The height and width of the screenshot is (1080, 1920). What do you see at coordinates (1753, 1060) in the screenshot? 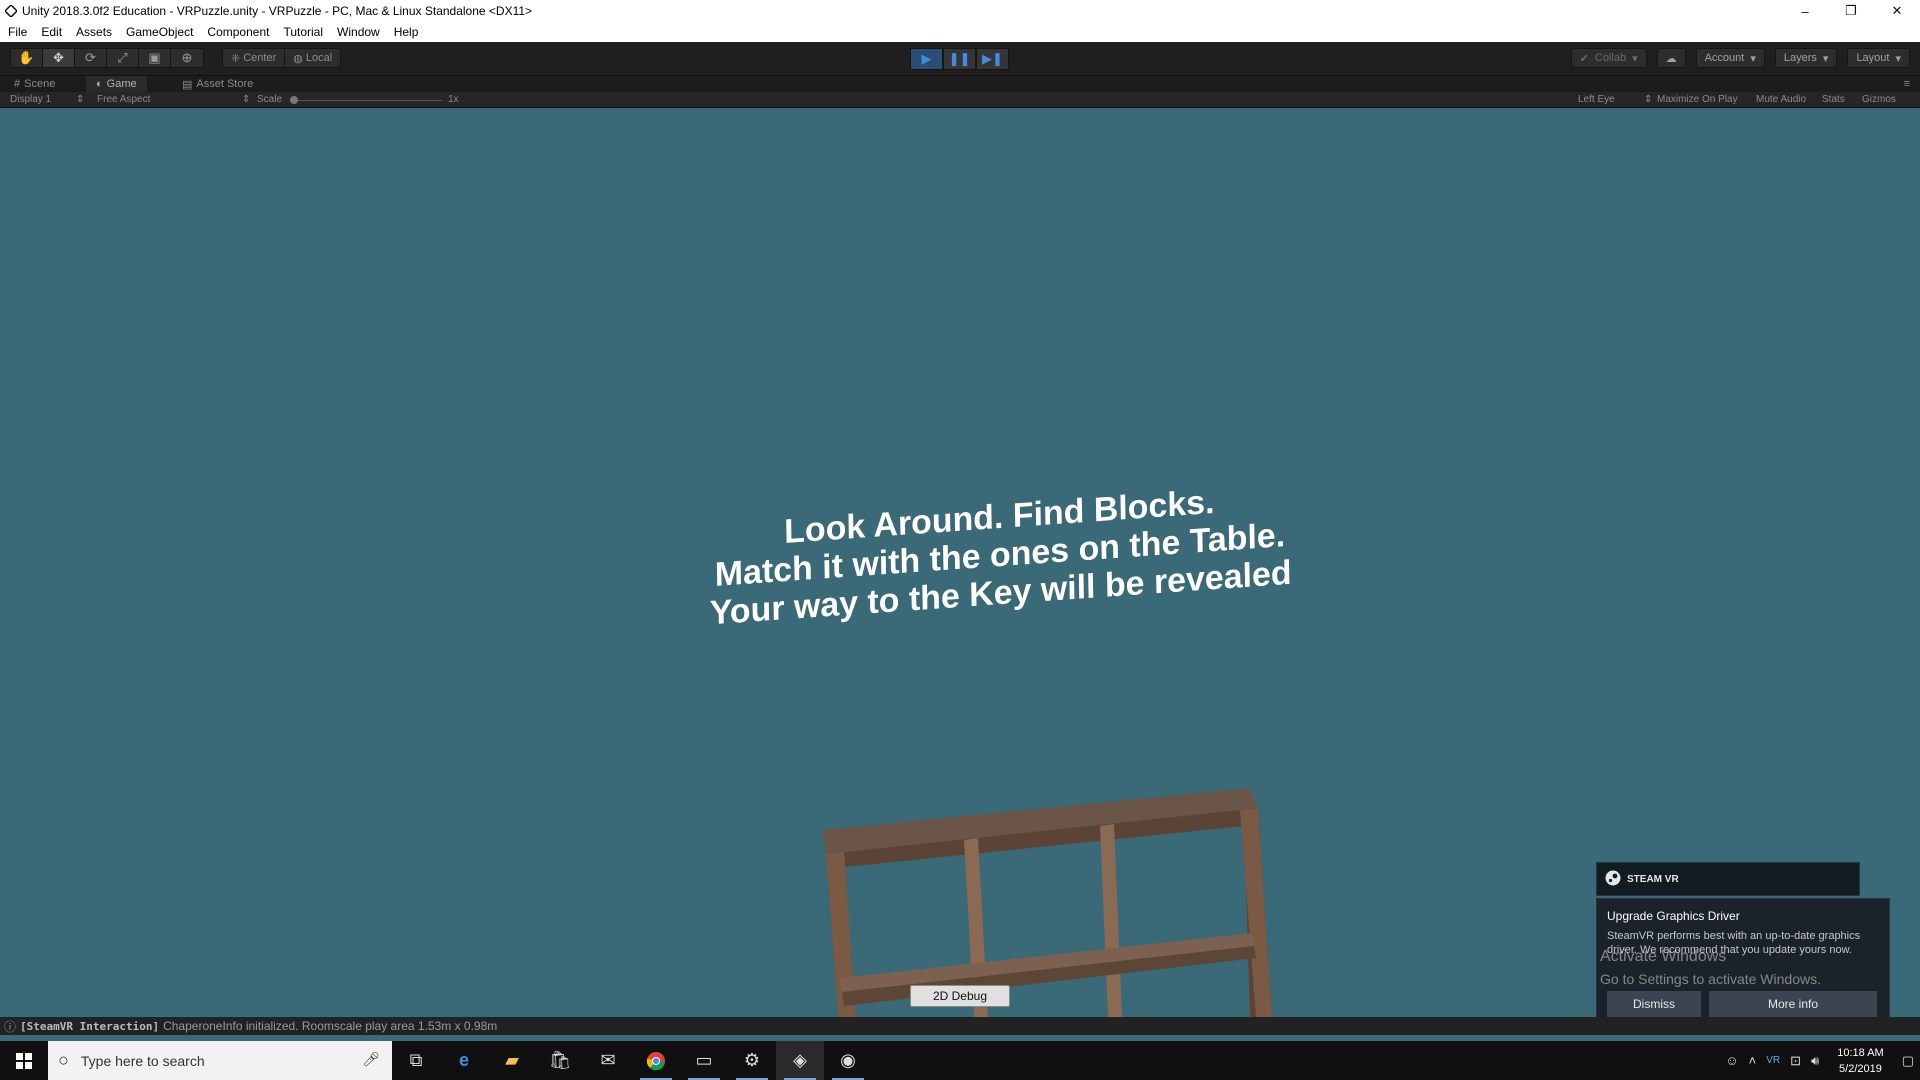
I see `chevron-up-icon: ˄` at bounding box center [1753, 1060].